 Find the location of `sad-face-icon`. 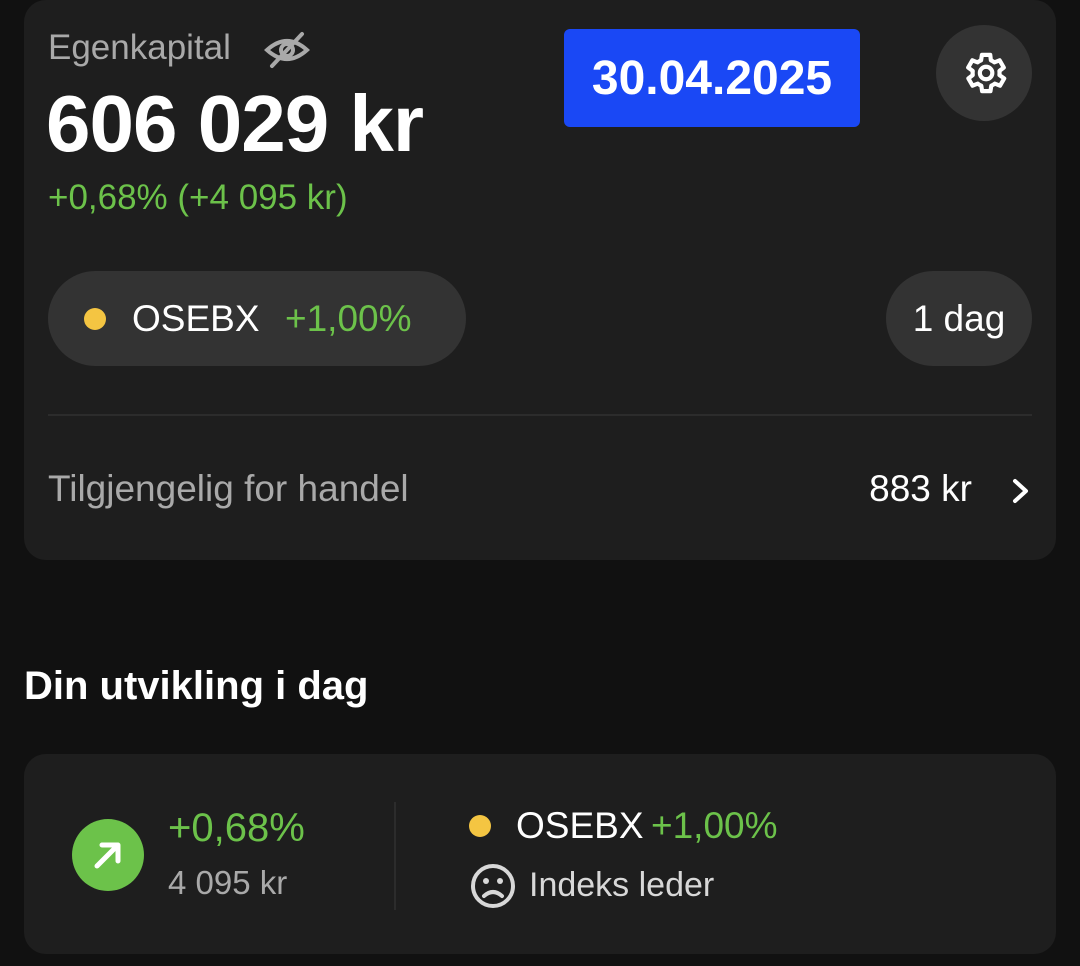

sad-face-icon is located at coordinates (493, 886).